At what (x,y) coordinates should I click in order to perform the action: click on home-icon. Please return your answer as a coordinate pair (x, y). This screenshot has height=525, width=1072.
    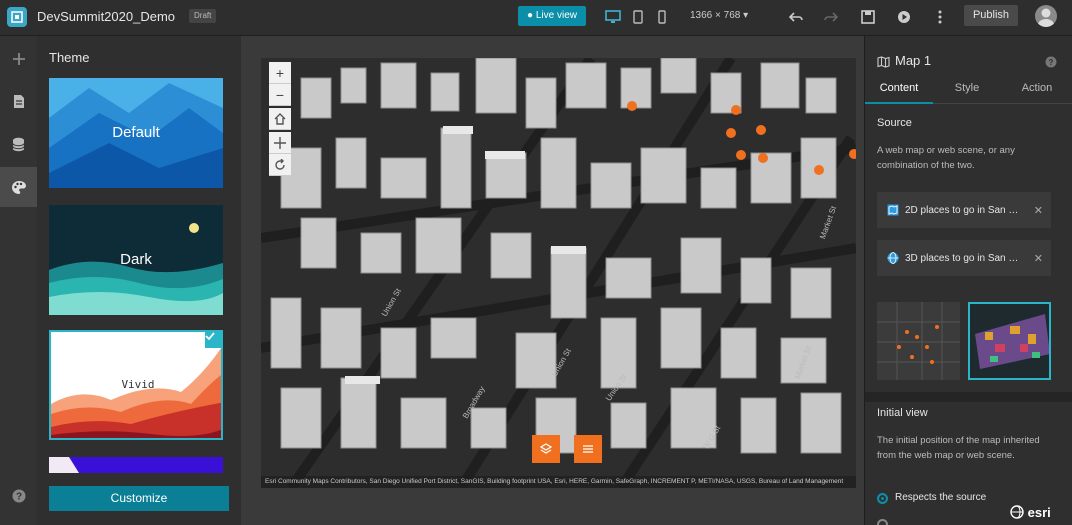
    Looking at the image, I should click on (280, 118).